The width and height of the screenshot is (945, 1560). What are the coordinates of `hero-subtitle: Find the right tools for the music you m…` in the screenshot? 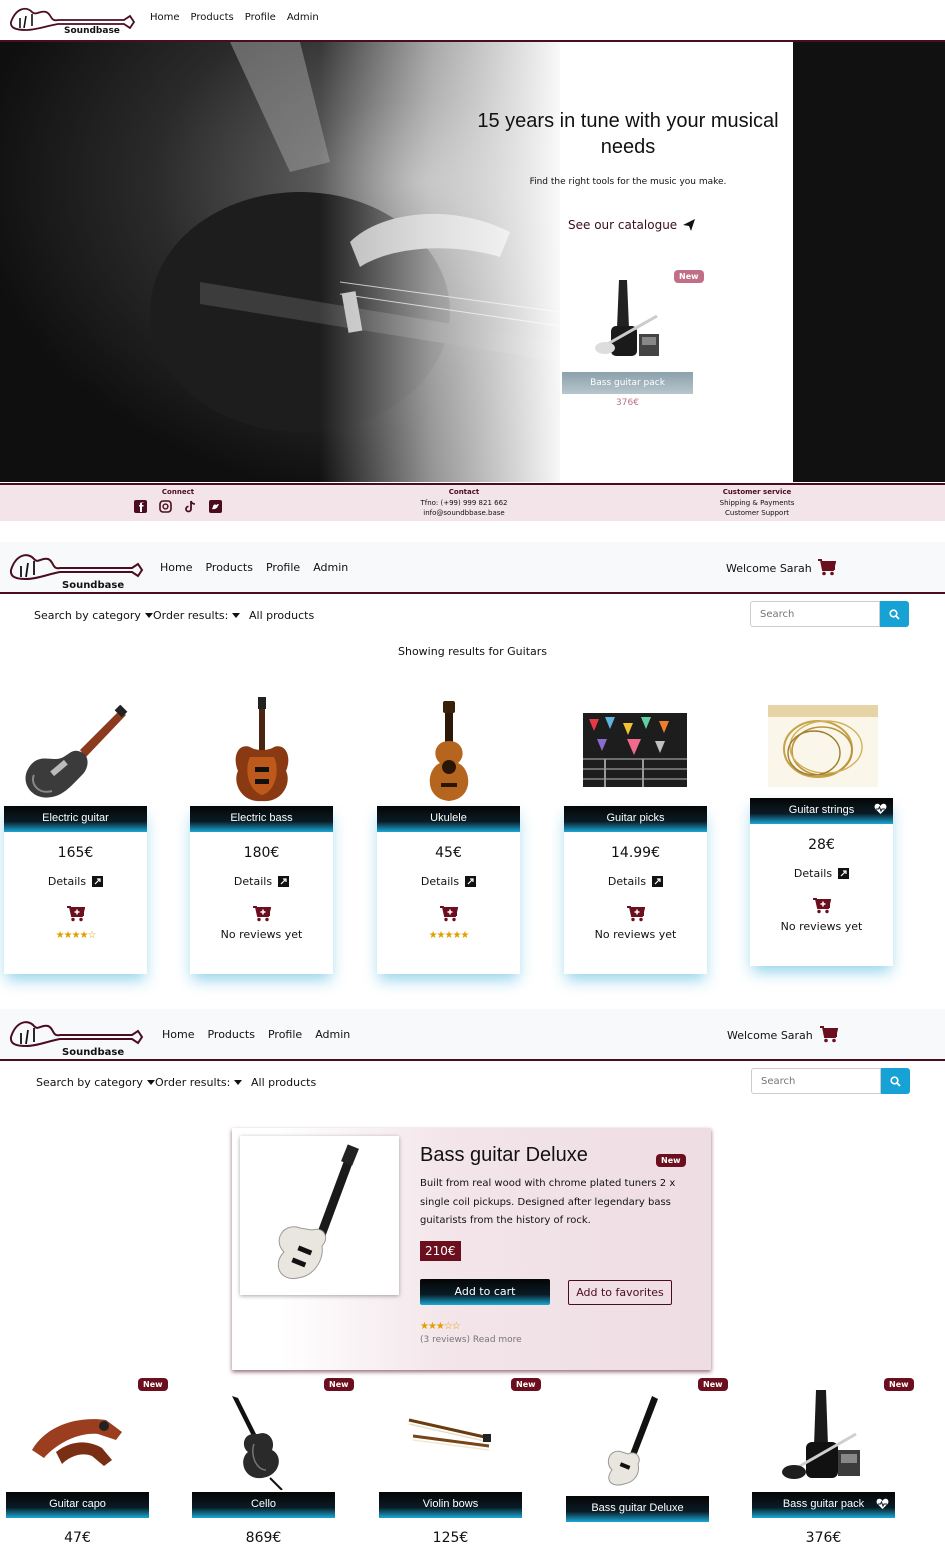 It's located at (628, 182).